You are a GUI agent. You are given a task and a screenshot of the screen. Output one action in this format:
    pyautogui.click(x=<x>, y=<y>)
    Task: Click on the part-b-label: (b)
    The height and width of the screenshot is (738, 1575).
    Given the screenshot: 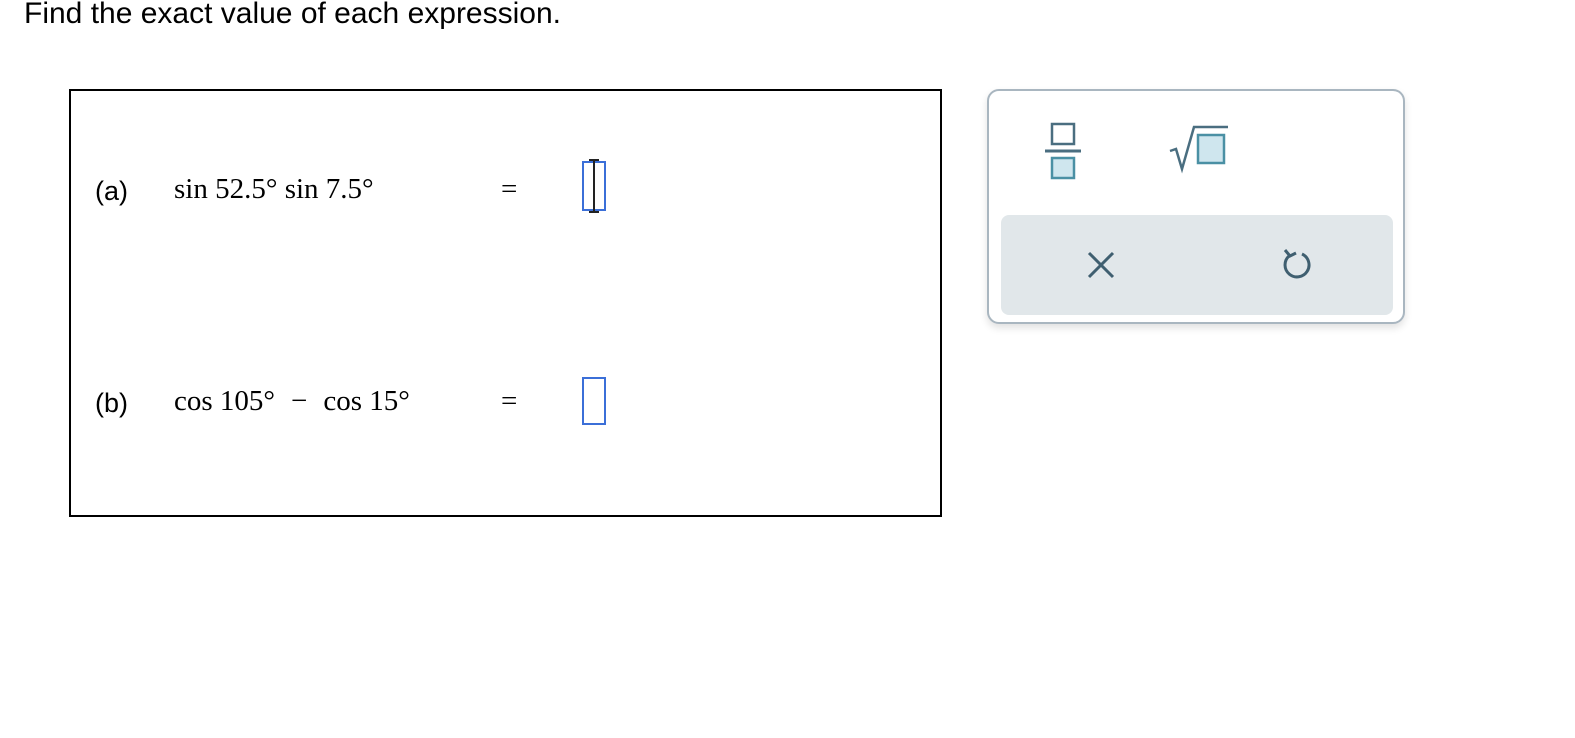 What is the action you would take?
    pyautogui.click(x=111, y=403)
    